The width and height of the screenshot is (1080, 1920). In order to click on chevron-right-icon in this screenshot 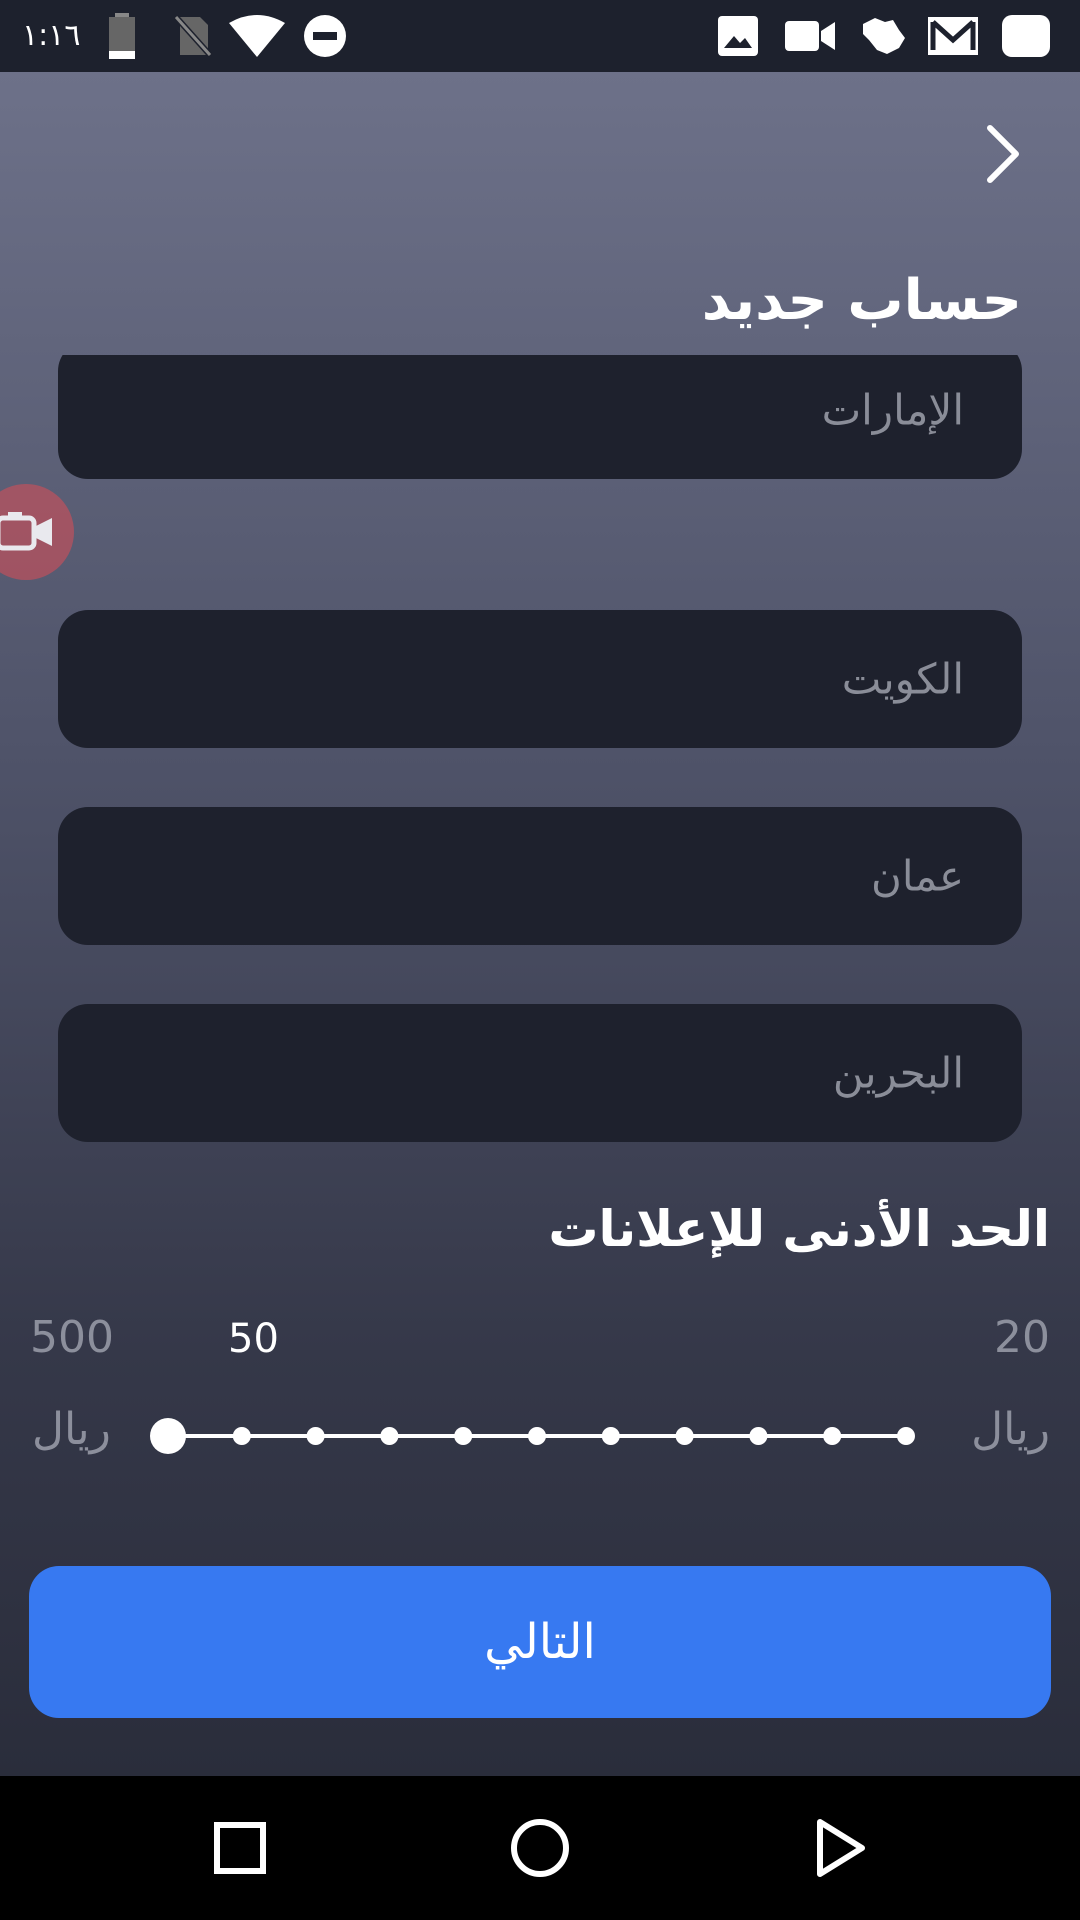, I will do `click(1003, 154)`.